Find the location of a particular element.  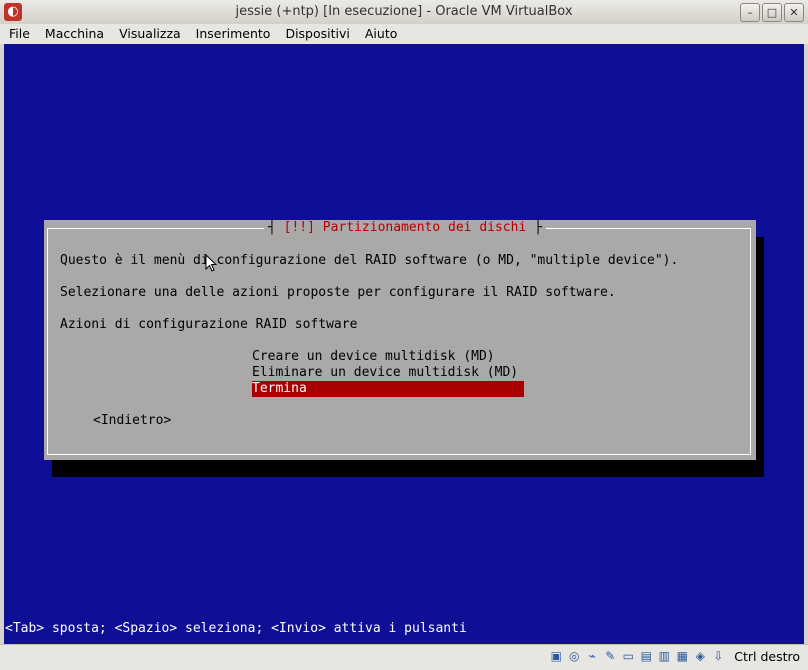

dialog-title-bar-left: ┤ is located at coordinates (272, 227).